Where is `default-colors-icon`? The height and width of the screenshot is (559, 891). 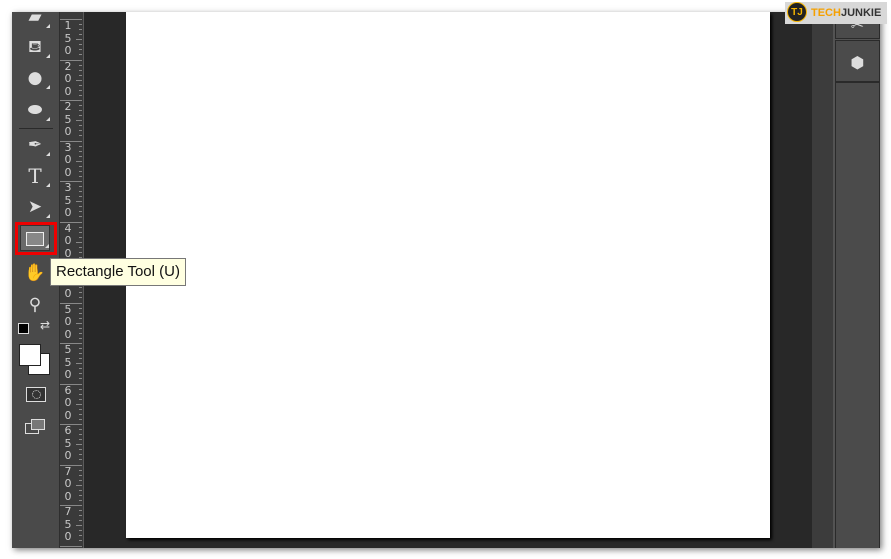
default-colors-icon is located at coordinates (23, 328).